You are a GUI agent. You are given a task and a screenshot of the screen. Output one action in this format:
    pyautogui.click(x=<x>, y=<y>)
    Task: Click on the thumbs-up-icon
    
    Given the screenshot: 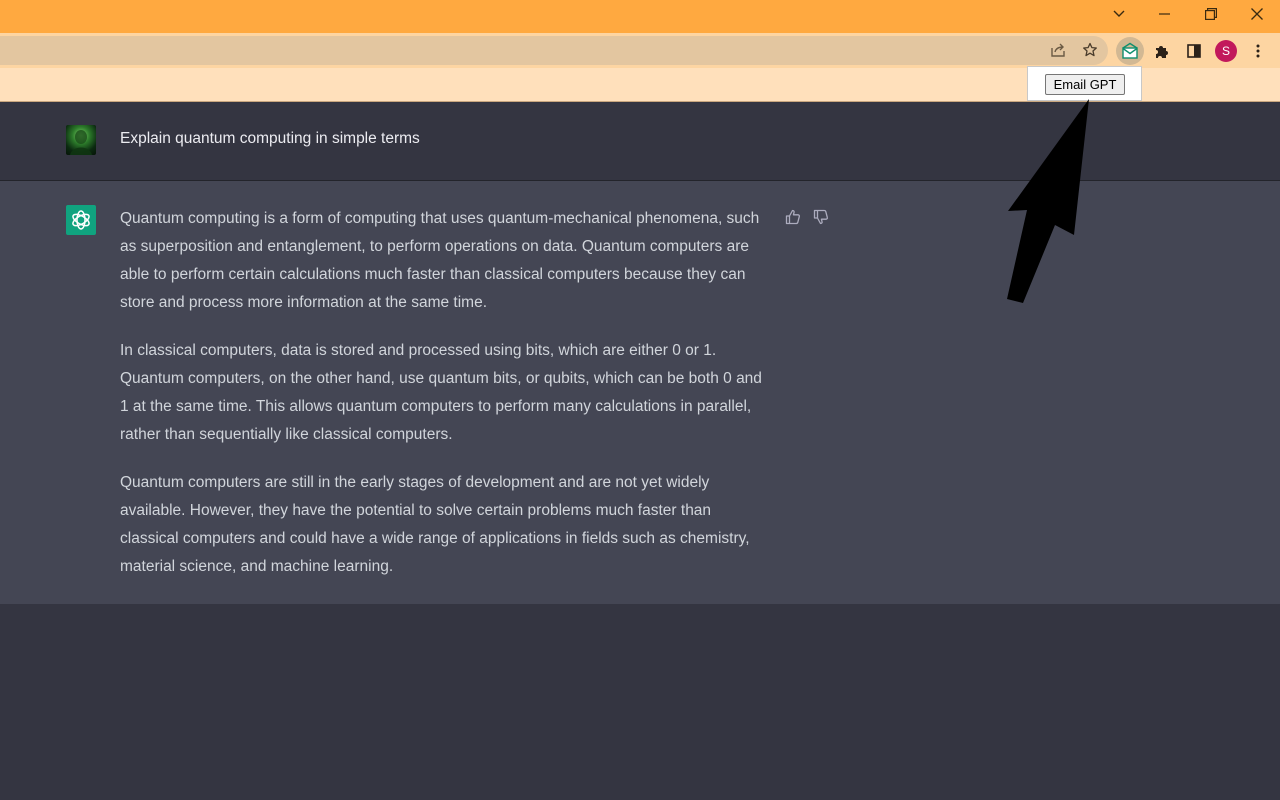 What is the action you would take?
    pyautogui.click(x=793, y=217)
    